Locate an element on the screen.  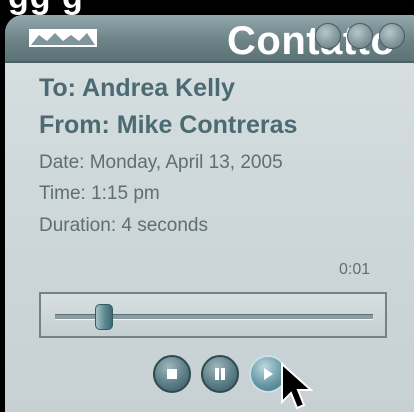
date-line: Date: Monday, April 13, 2005 is located at coordinates (161, 162).